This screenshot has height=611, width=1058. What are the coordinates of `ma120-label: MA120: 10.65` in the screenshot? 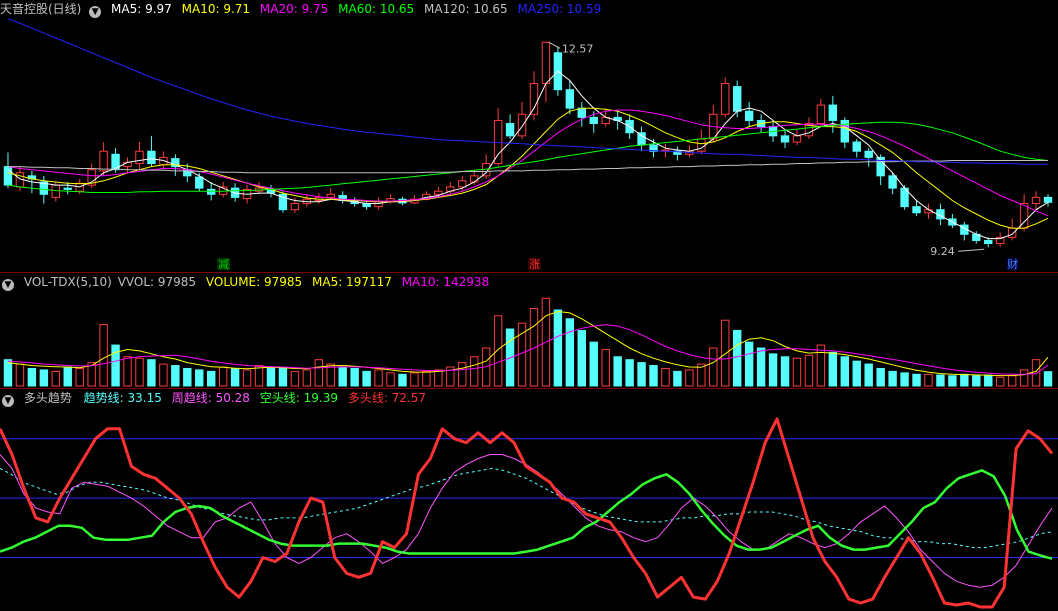 It's located at (466, 9).